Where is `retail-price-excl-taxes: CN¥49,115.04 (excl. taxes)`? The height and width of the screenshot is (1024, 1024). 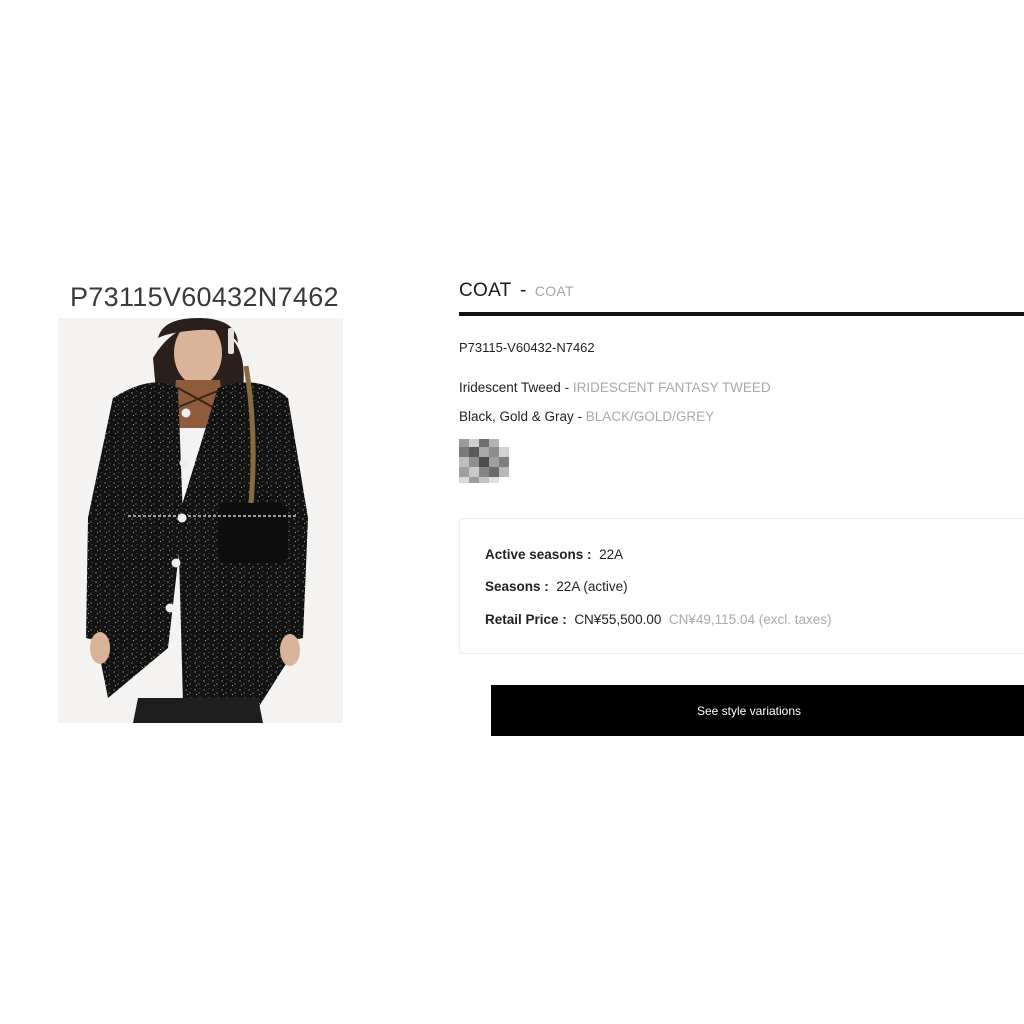
retail-price-excl-taxes: CN¥49,115.04 (excl. taxes) is located at coordinates (750, 619).